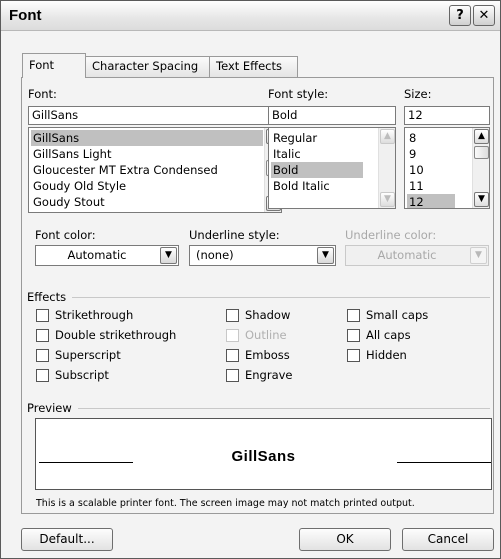 This screenshot has width=501, height=559. What do you see at coordinates (447, 115) in the screenshot?
I see `size-input: 12` at bounding box center [447, 115].